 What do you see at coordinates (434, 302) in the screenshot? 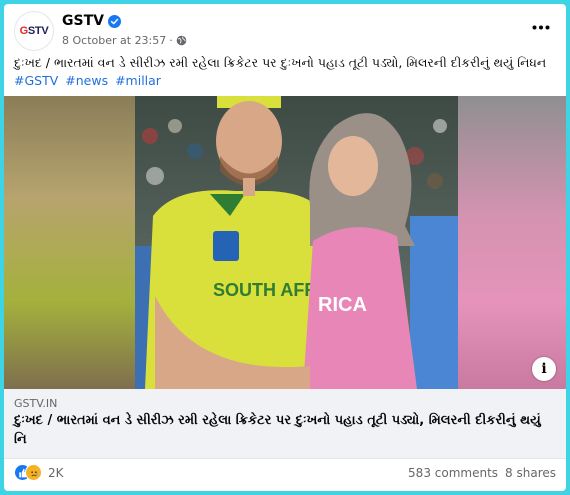
I see `blue-shirt-right` at bounding box center [434, 302].